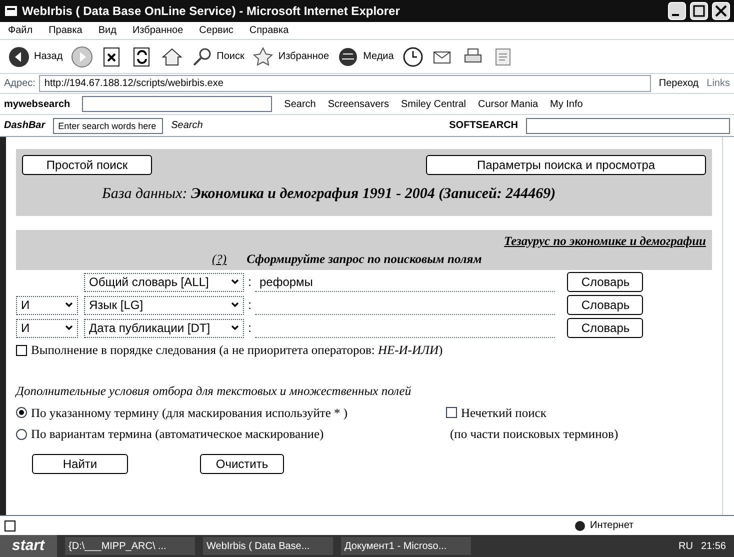  I want to click on zone-label: Интернет, so click(612, 526).